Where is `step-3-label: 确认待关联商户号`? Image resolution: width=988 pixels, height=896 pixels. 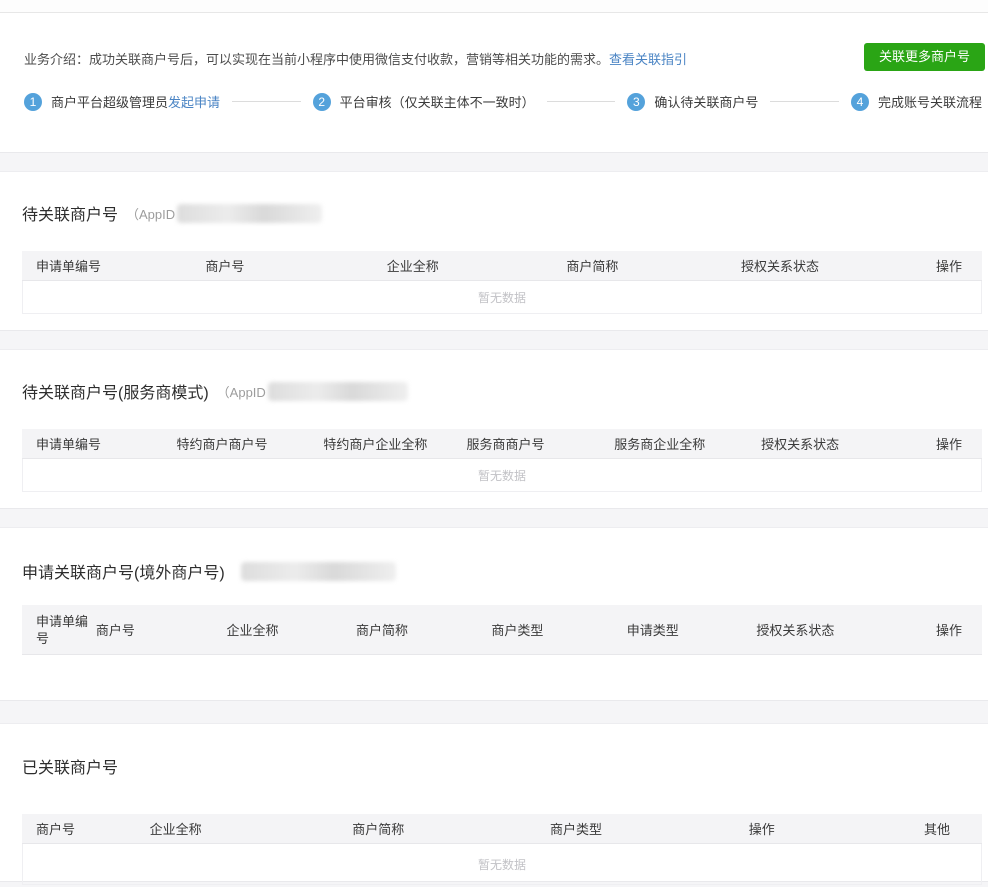 step-3-label: 确认待关联商户号 is located at coordinates (706, 102).